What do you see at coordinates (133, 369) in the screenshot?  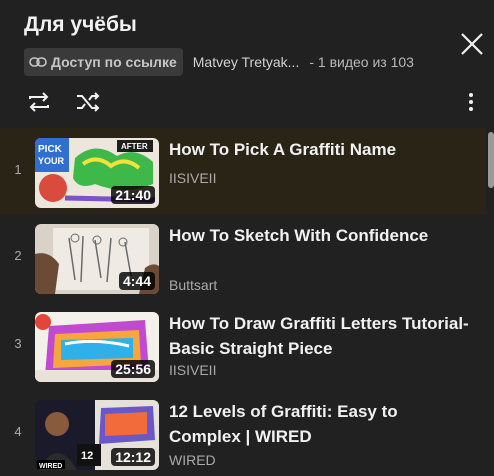 I see `video-duration: 25:56` at bounding box center [133, 369].